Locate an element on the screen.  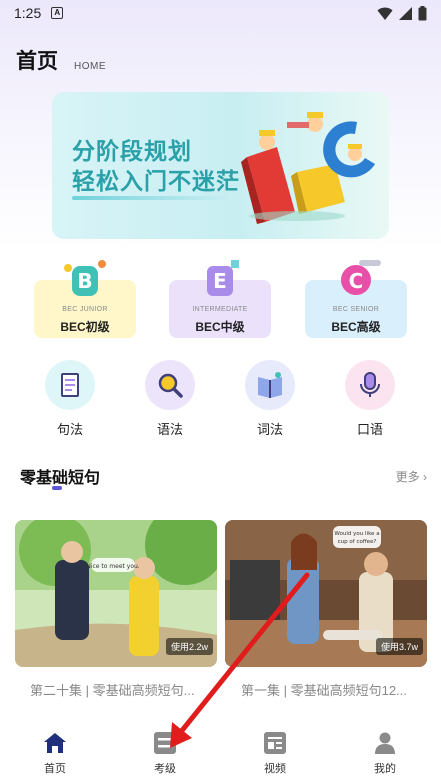
more-link: 更多 › is located at coordinates (411, 476).